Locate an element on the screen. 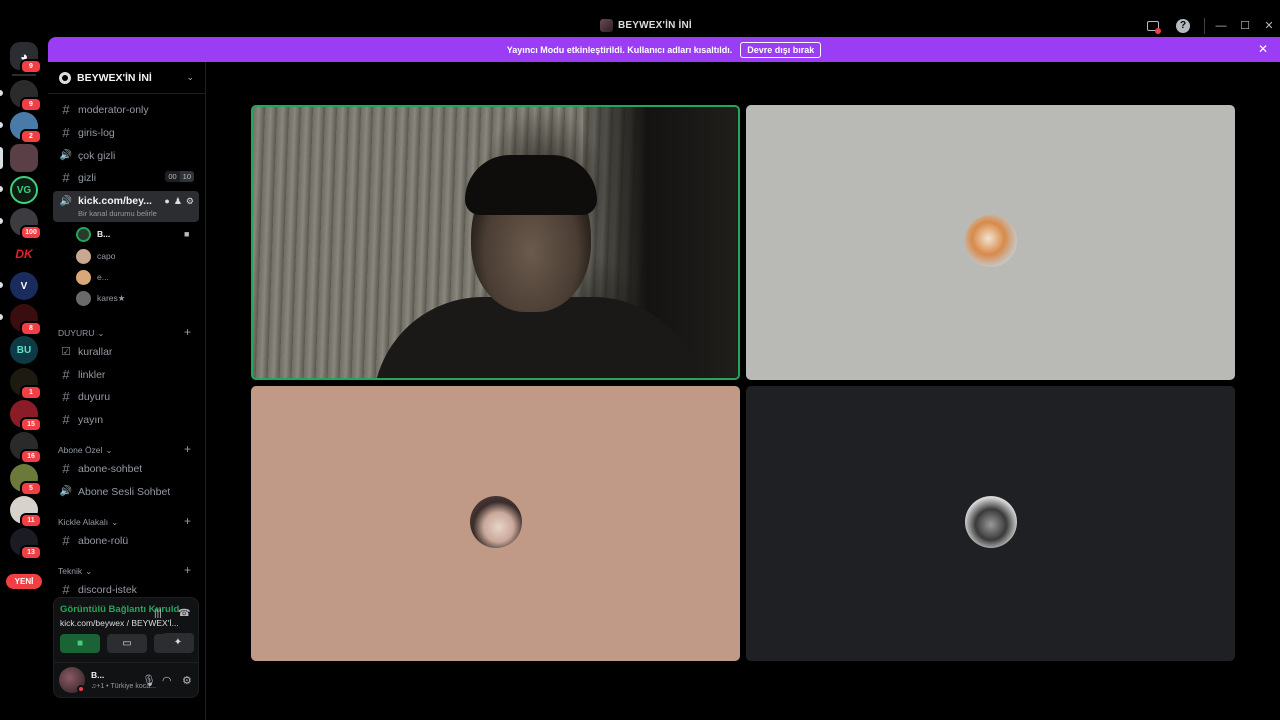 This screenshot has height=720, width=1280. close-window-button: ✕ is located at coordinates (1269, 26).